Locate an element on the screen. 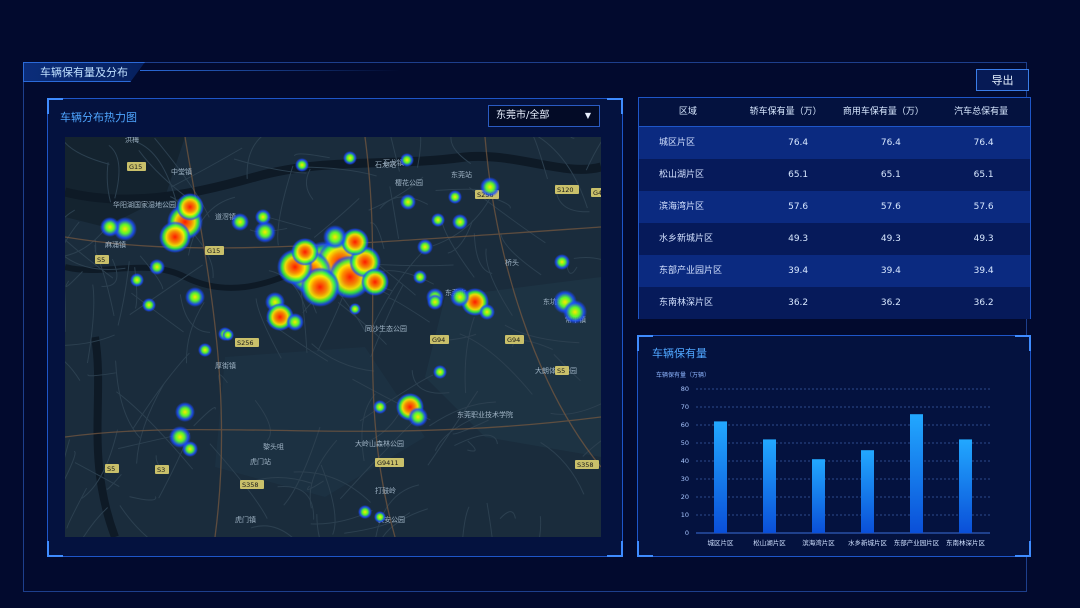 The width and height of the screenshot is (1080, 608). y-tick-label: 60 is located at coordinates (685, 425).